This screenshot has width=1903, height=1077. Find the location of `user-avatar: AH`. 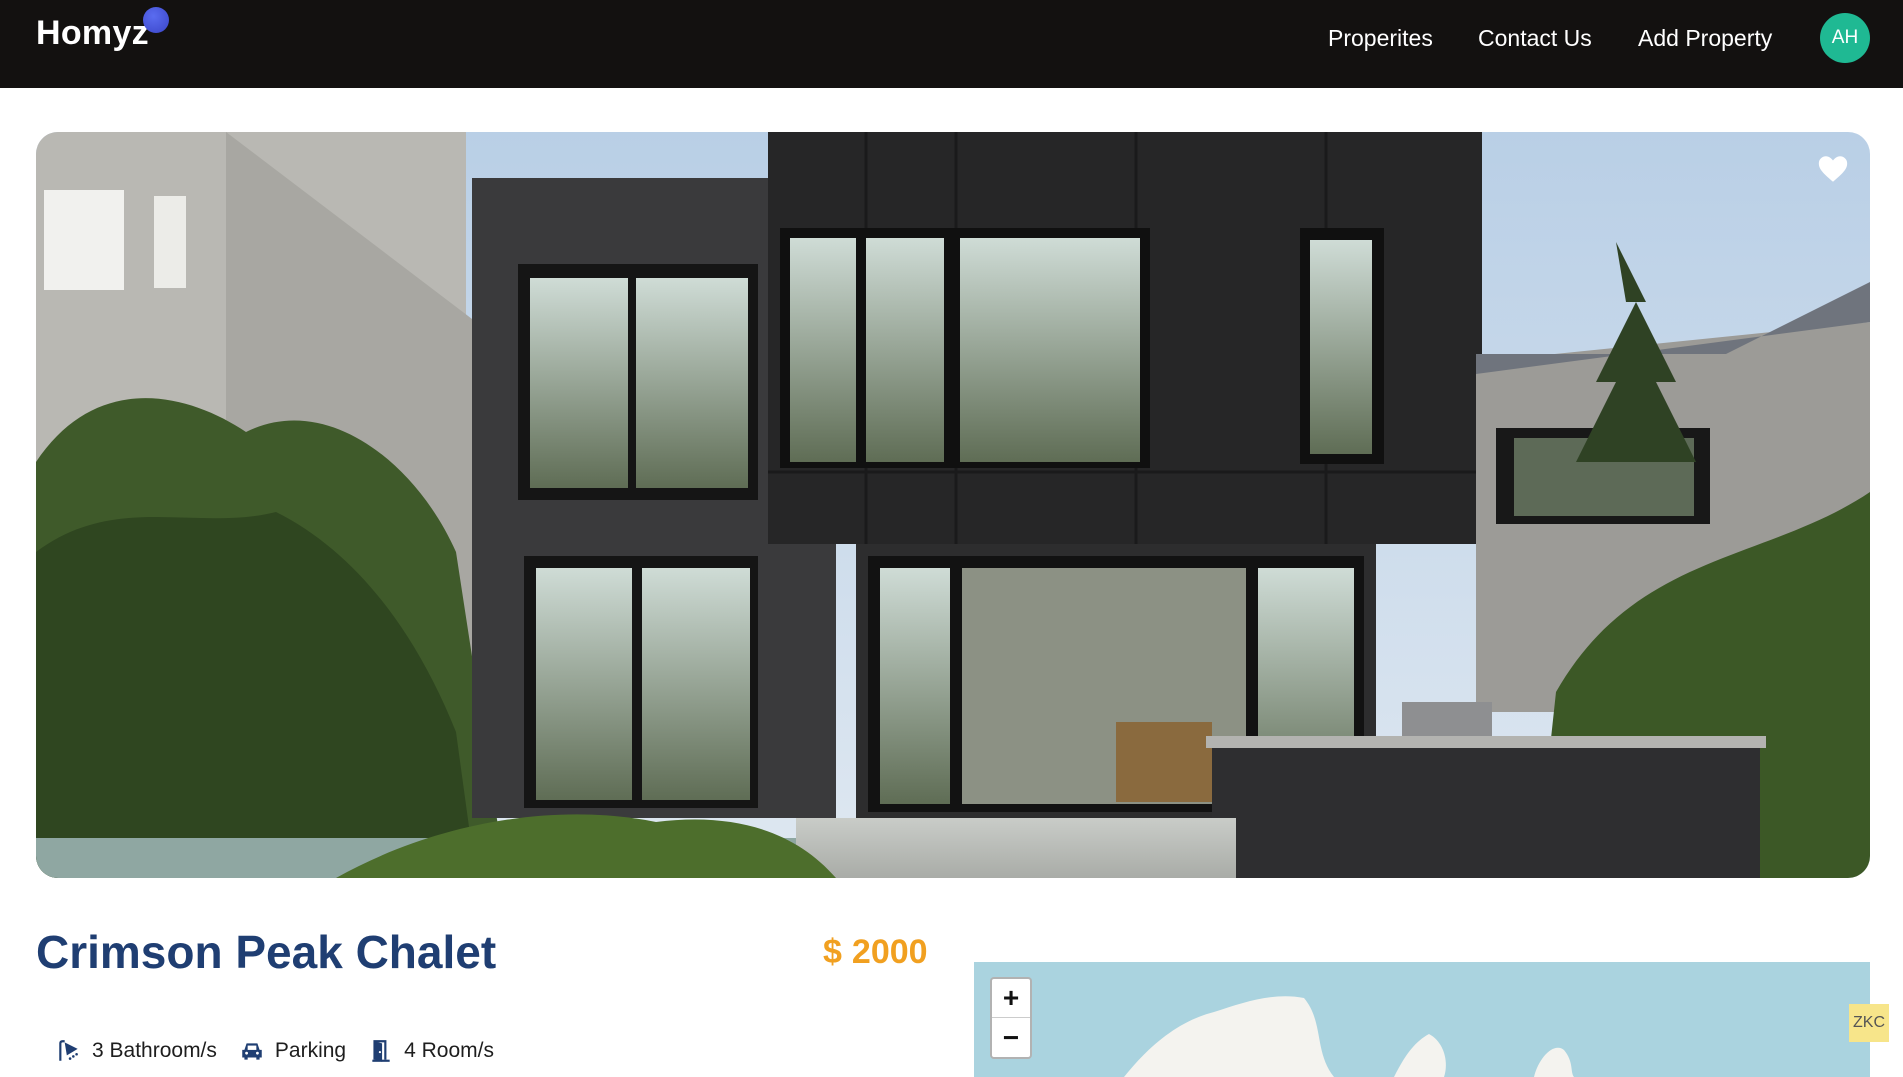

user-avatar: AH is located at coordinates (1845, 38).